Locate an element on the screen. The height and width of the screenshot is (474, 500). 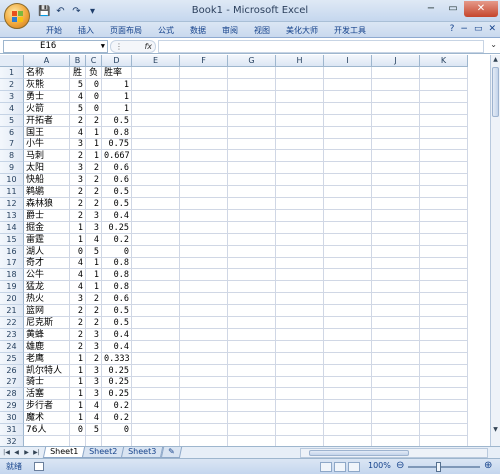
zoom-level: 100% is located at coordinates (379, 465).